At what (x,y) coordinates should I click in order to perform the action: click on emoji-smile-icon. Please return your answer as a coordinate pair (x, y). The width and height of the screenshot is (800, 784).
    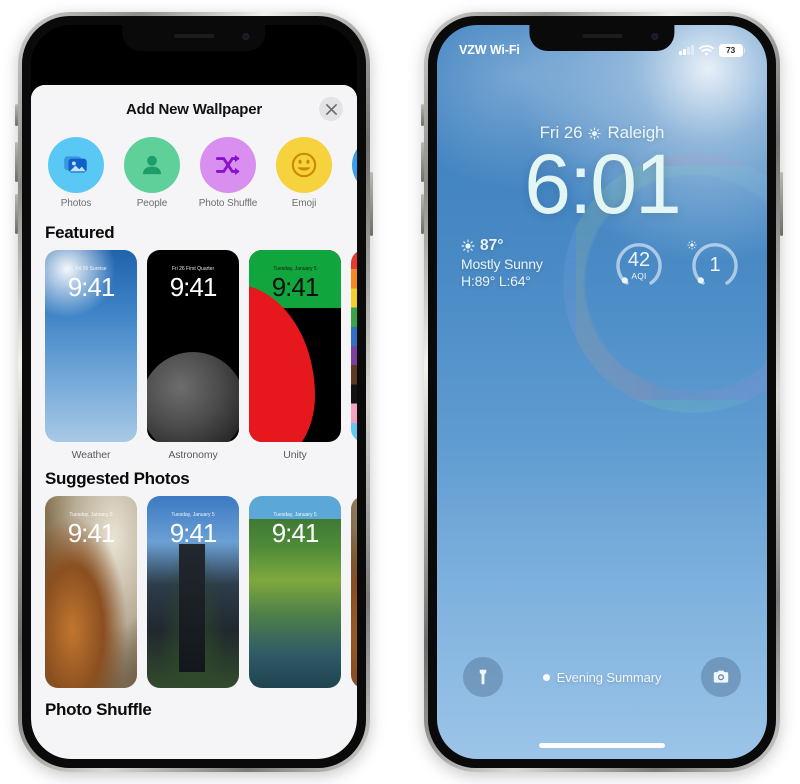
    Looking at the image, I should click on (304, 165).